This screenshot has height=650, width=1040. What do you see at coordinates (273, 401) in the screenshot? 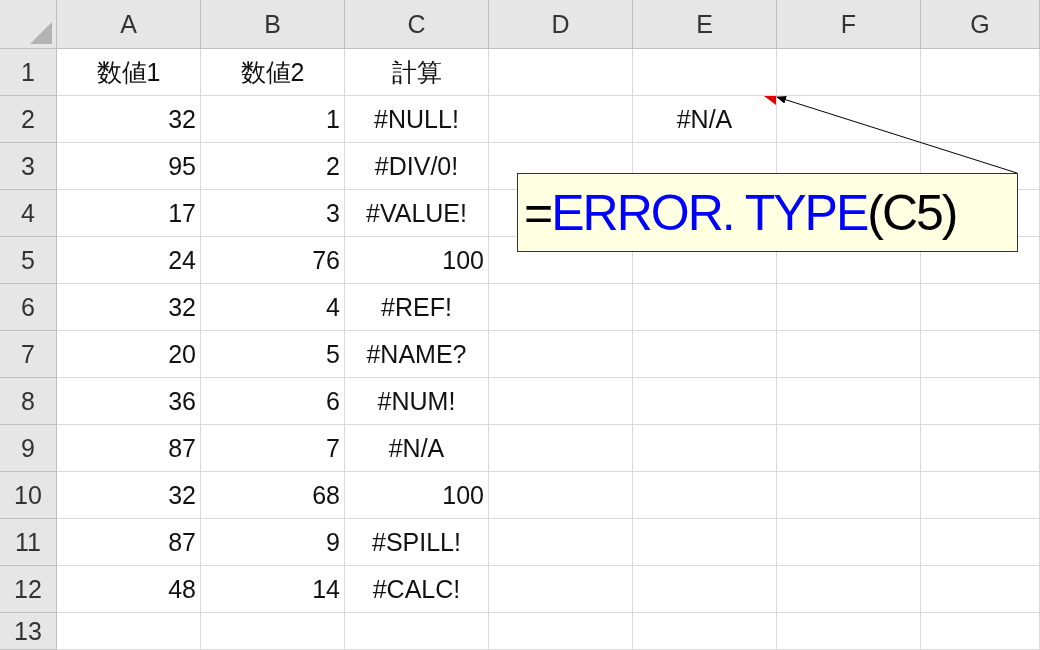
I see `table-cell: 6` at bounding box center [273, 401].